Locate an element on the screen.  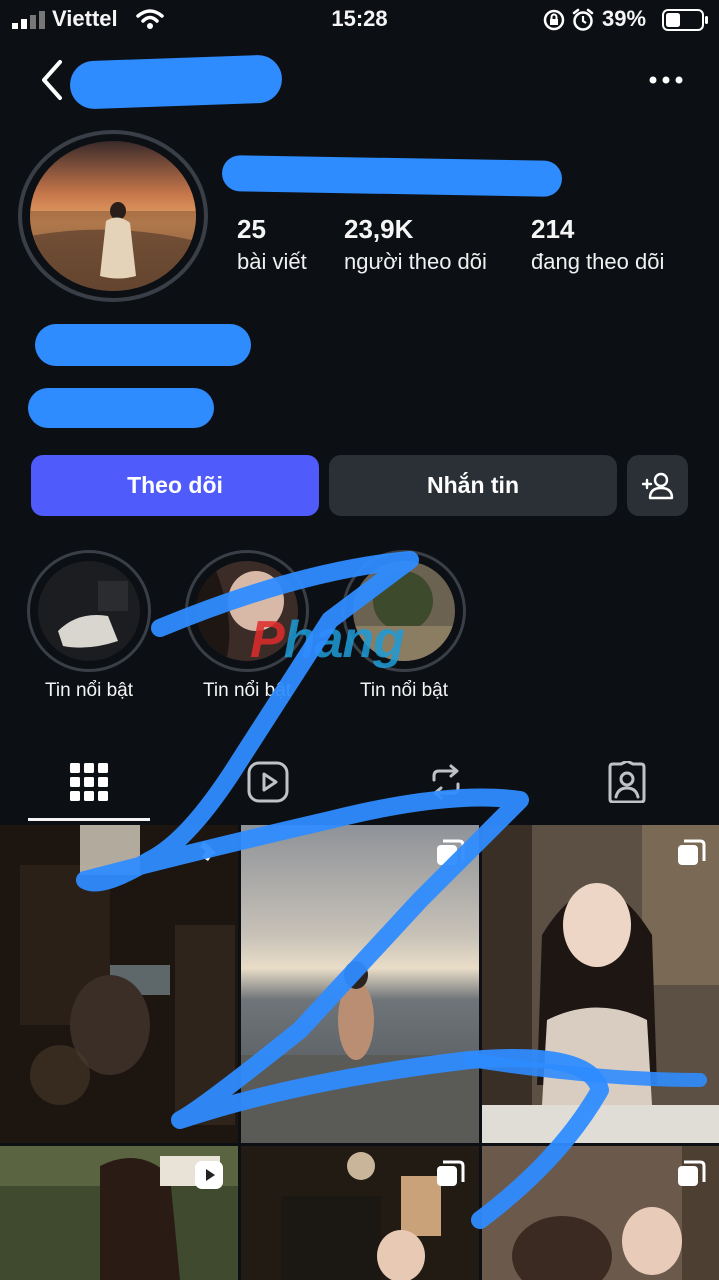
more-options-icon is located at coordinates (666, 80).